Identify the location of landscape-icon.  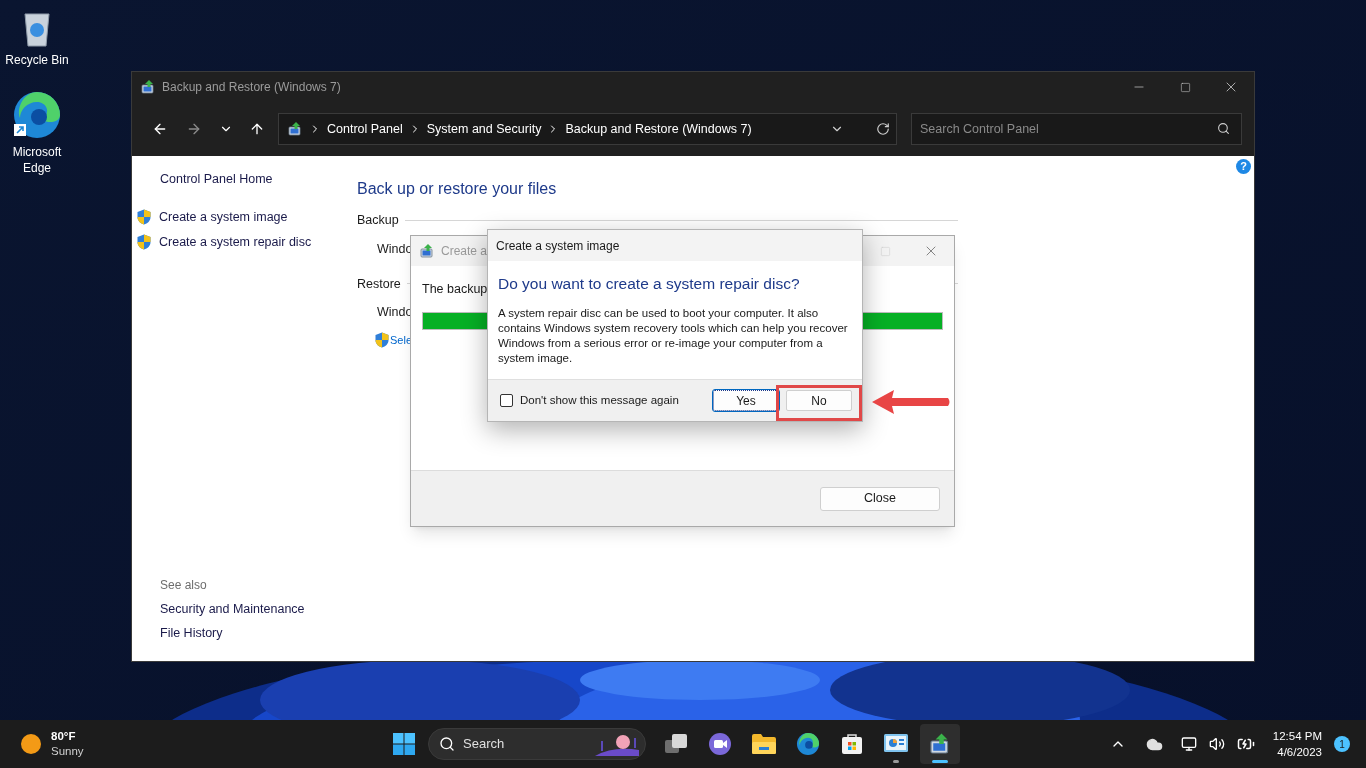
(617, 744).